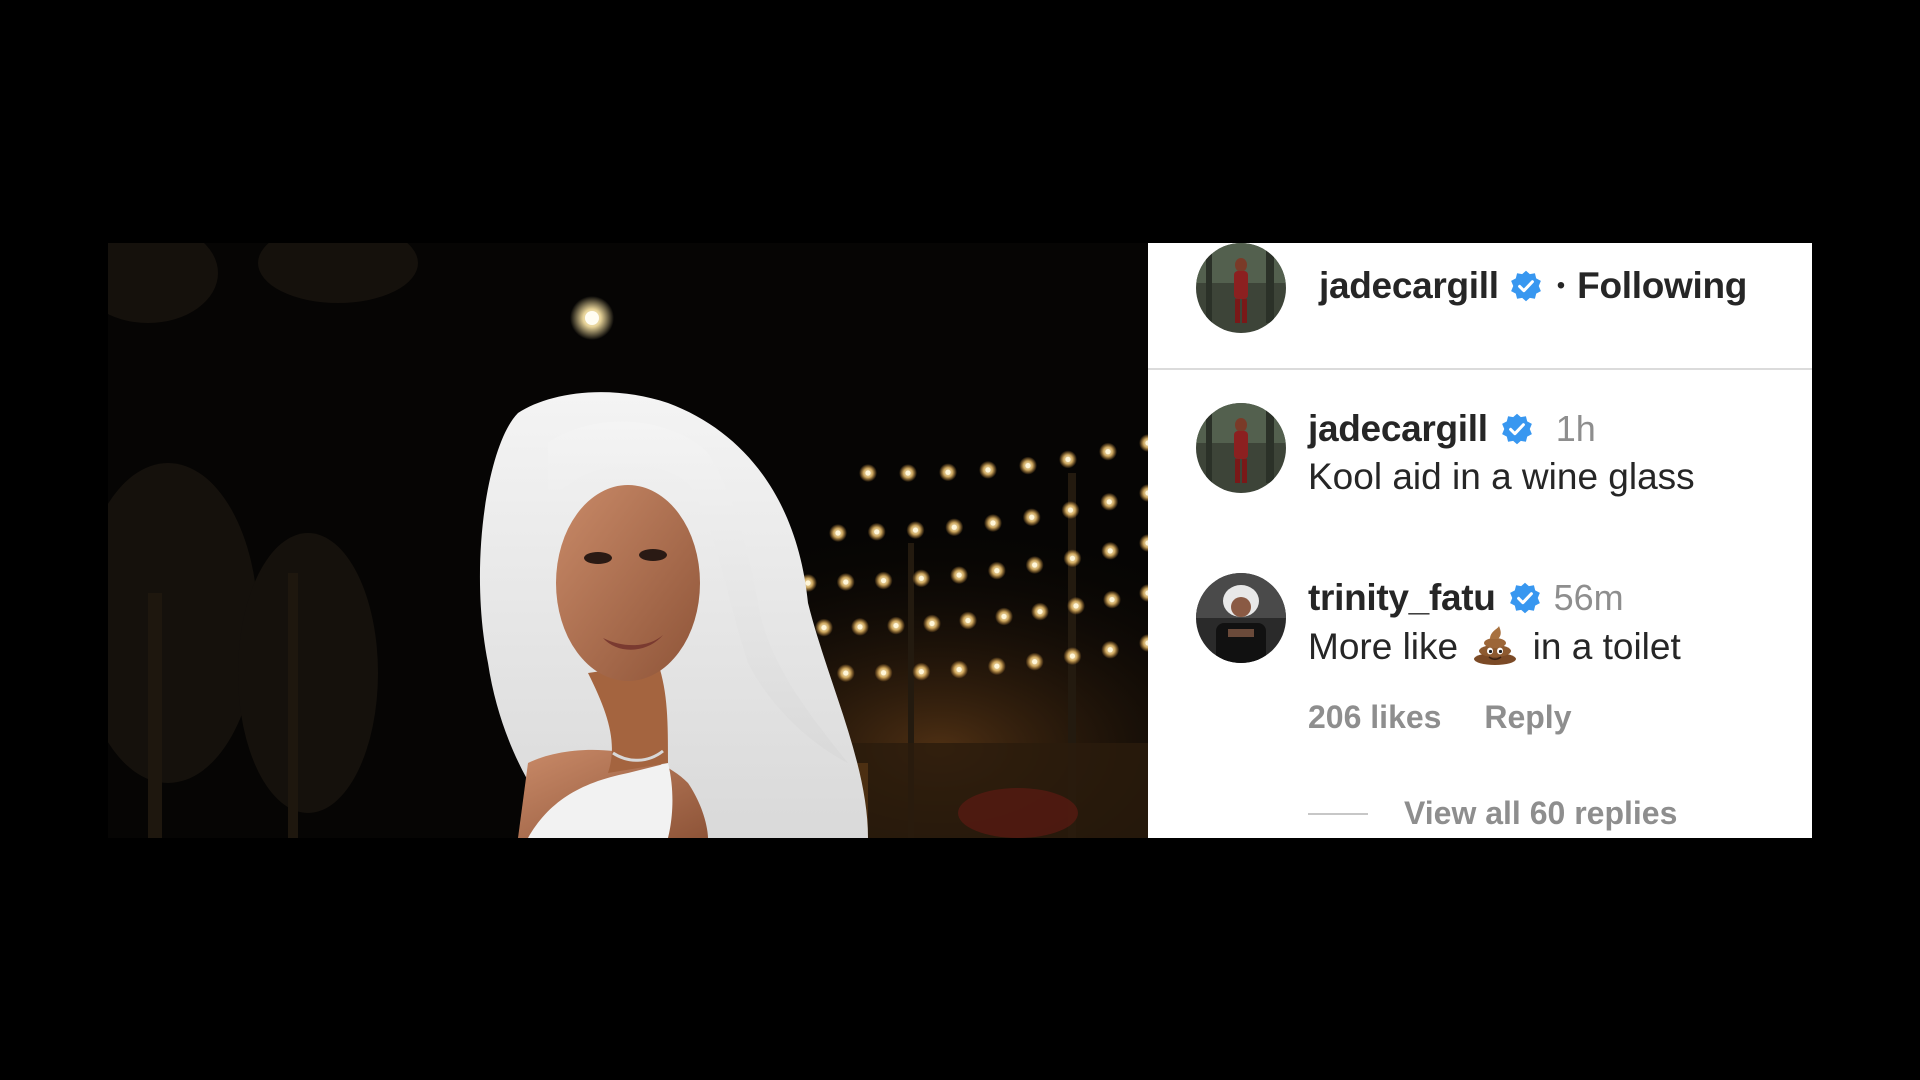 The width and height of the screenshot is (1920, 1080). I want to click on likes-count: 206 likes, so click(1374, 717).